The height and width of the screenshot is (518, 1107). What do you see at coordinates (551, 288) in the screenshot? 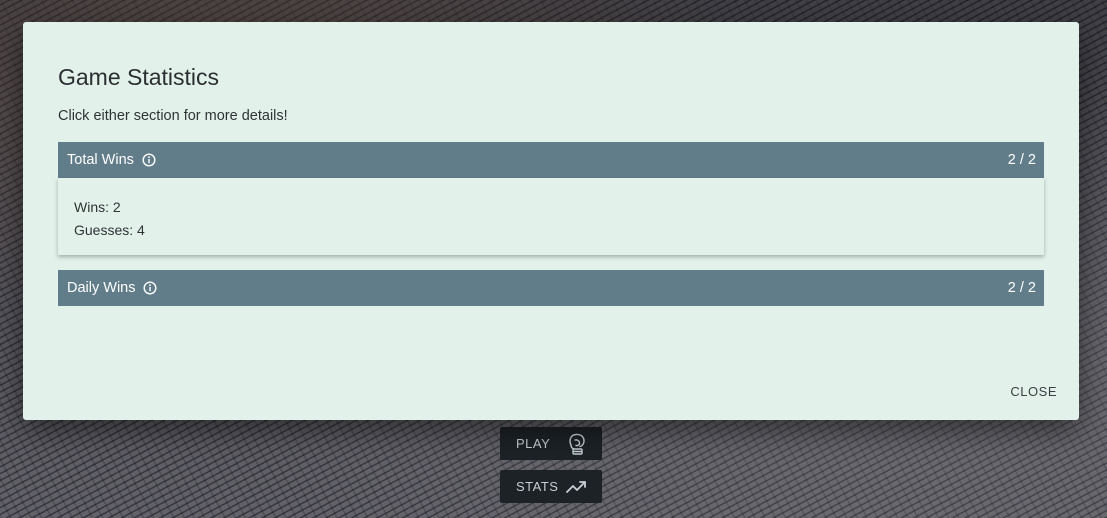
I see `daily-wins-panel-header: Daily Wins 2 / 2` at bounding box center [551, 288].